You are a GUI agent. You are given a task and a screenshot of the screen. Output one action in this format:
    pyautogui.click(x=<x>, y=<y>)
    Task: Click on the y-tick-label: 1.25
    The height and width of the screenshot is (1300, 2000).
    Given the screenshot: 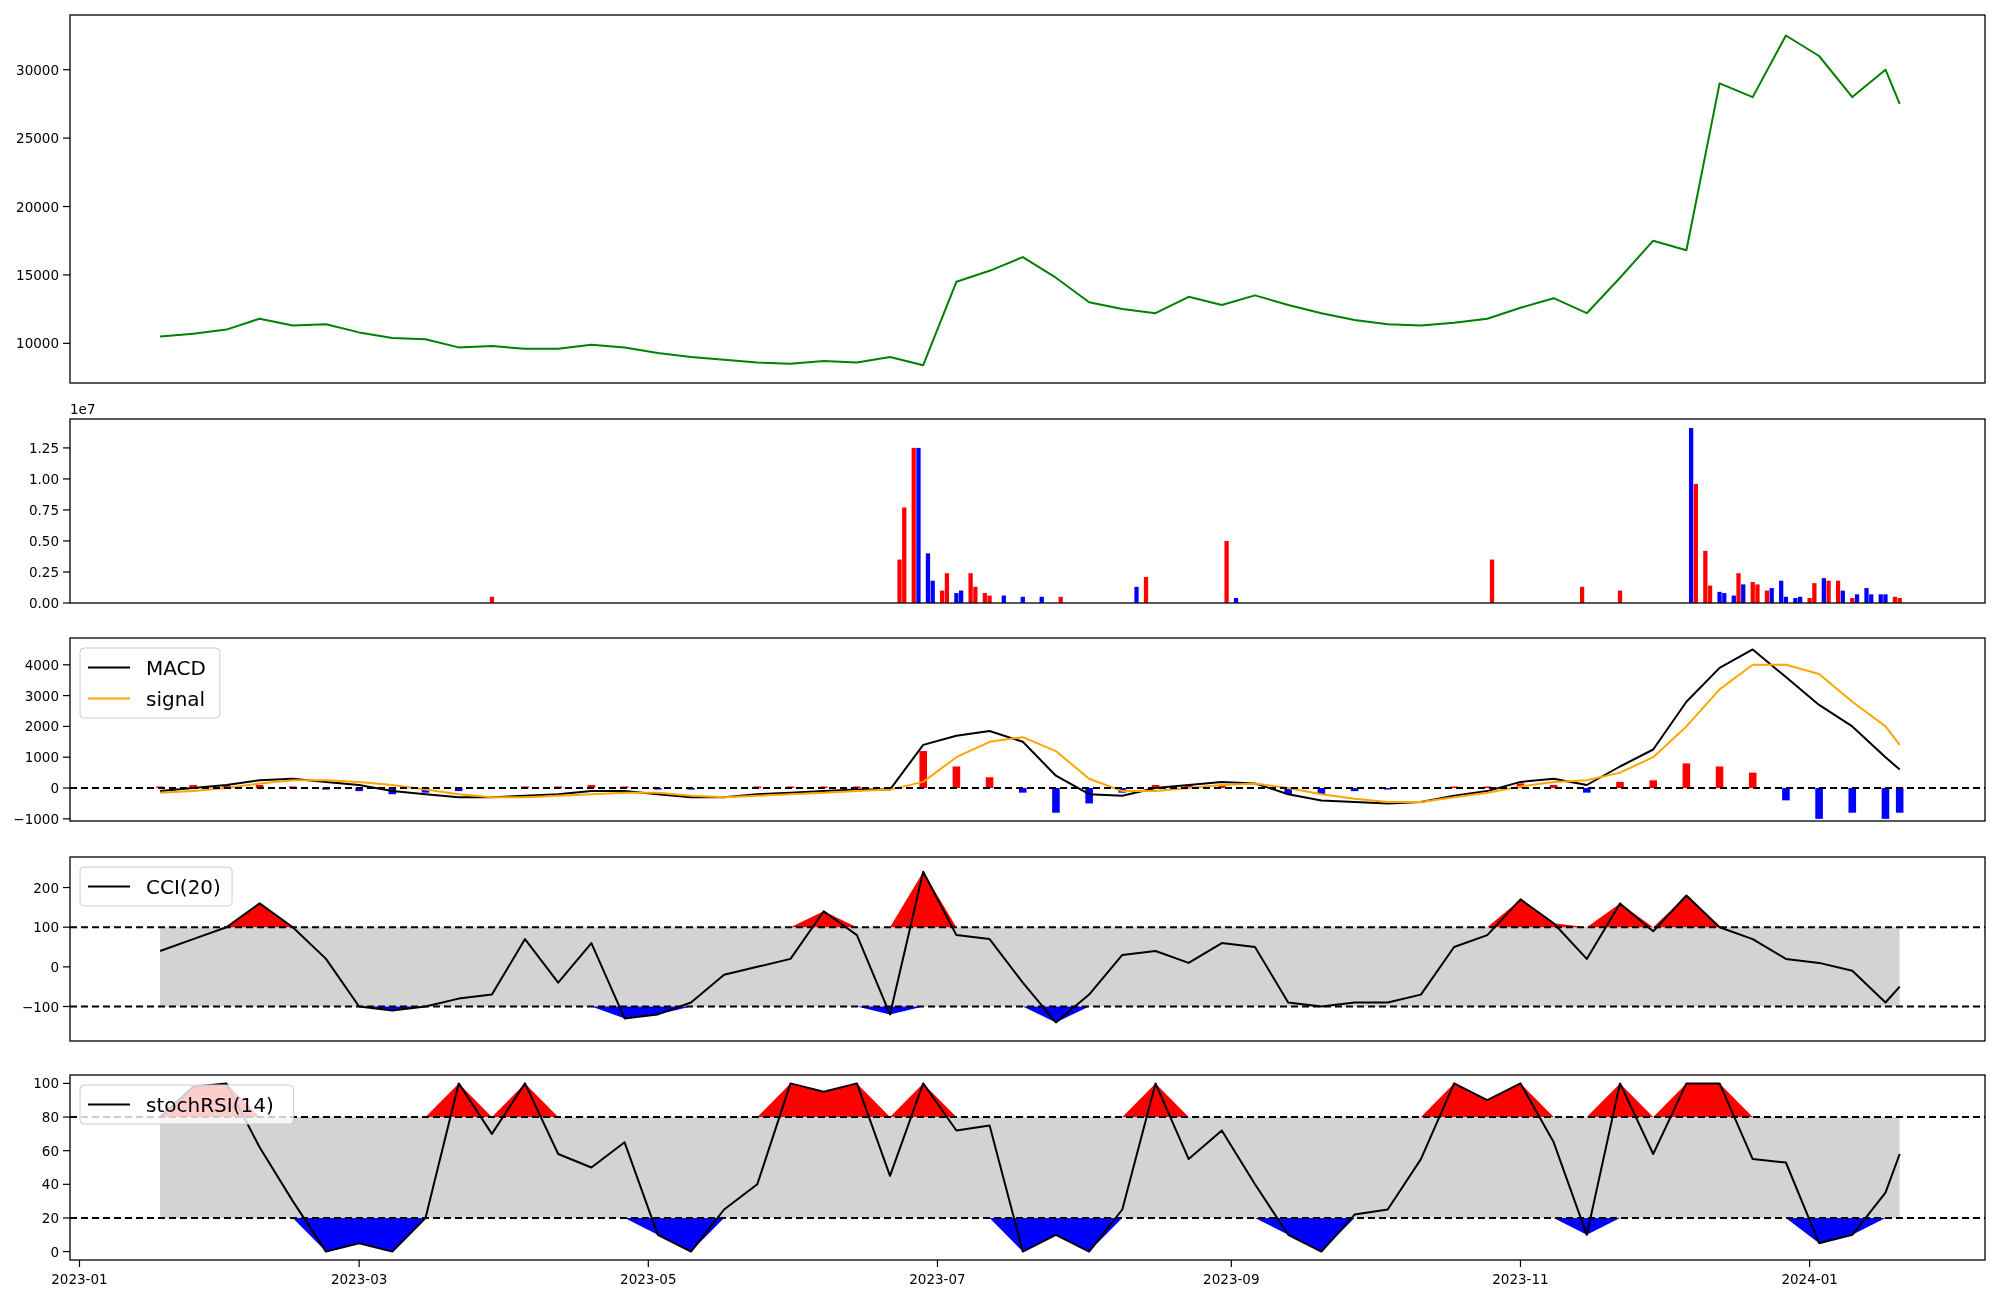 What is the action you would take?
    pyautogui.click(x=43, y=447)
    